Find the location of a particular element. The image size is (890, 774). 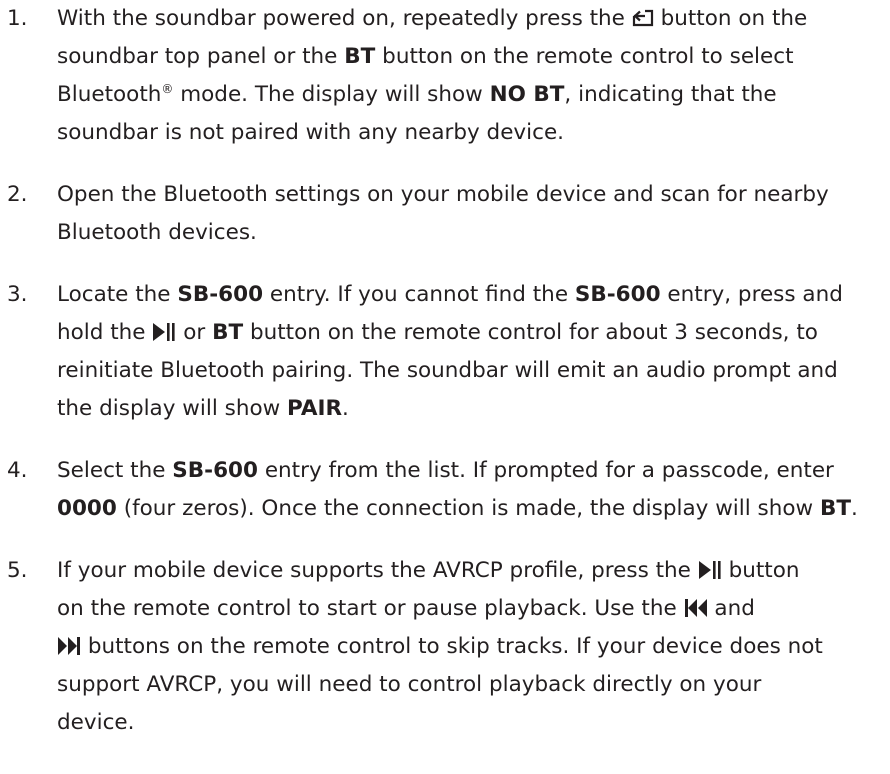

step-number: 5. is located at coordinates (17, 570).